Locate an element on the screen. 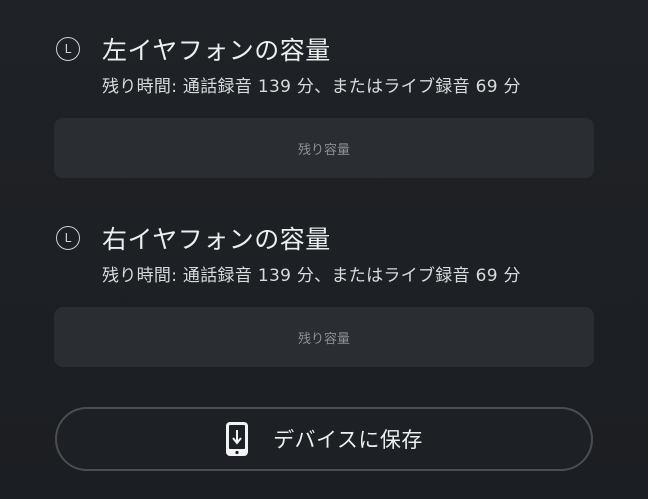 Image resolution: width=648 pixels, height=499 pixels. right-earbud-title: 右イヤフォンの容量 is located at coordinates (216, 239).